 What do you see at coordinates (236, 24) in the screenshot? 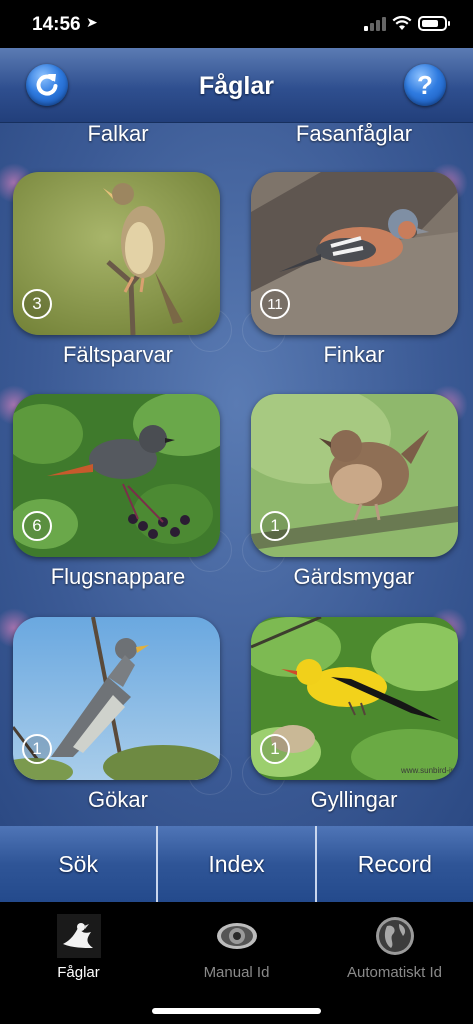
I see `status-bar: 14:56 ➤` at bounding box center [236, 24].